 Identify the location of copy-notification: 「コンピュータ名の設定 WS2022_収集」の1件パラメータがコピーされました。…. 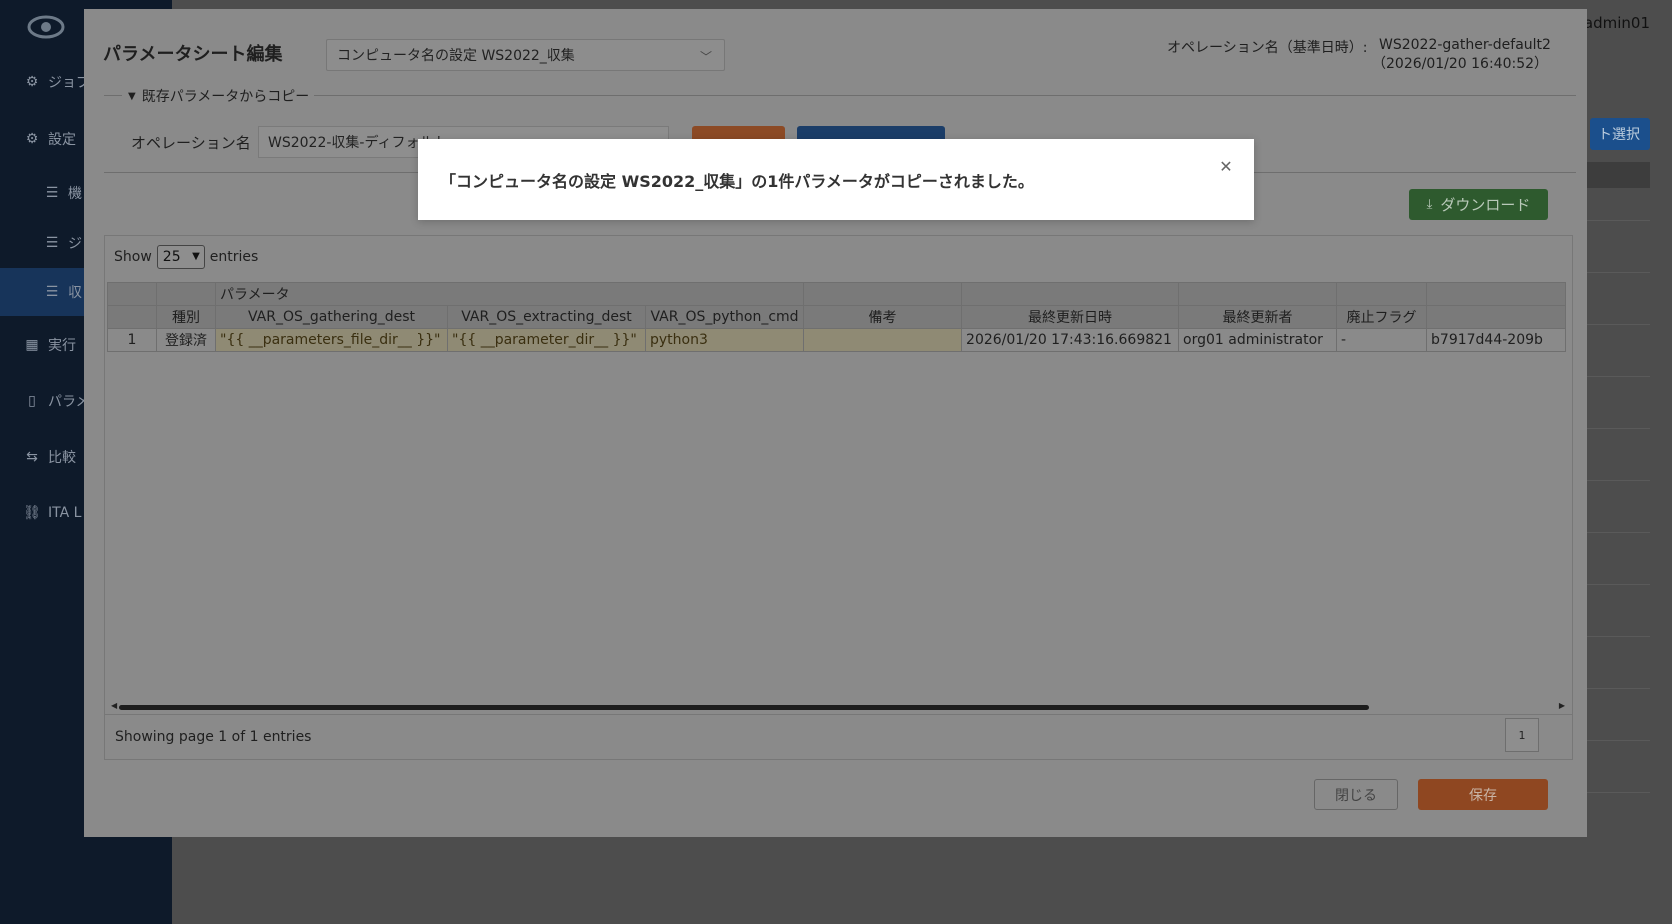
(836, 179).